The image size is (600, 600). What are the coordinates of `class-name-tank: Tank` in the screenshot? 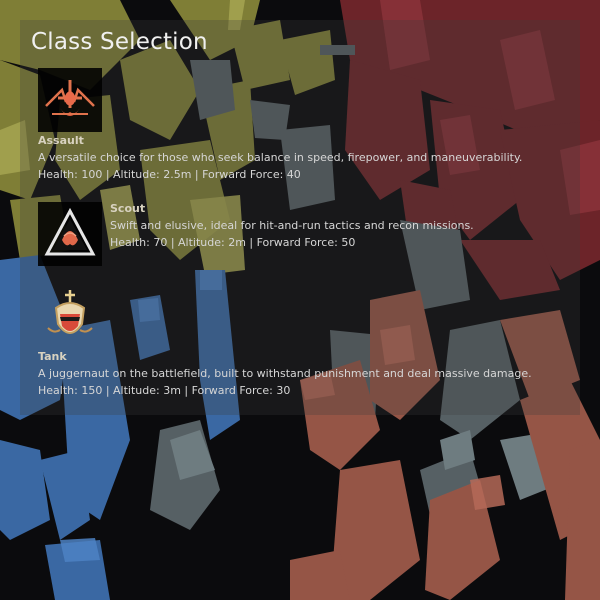 It's located at (52, 356).